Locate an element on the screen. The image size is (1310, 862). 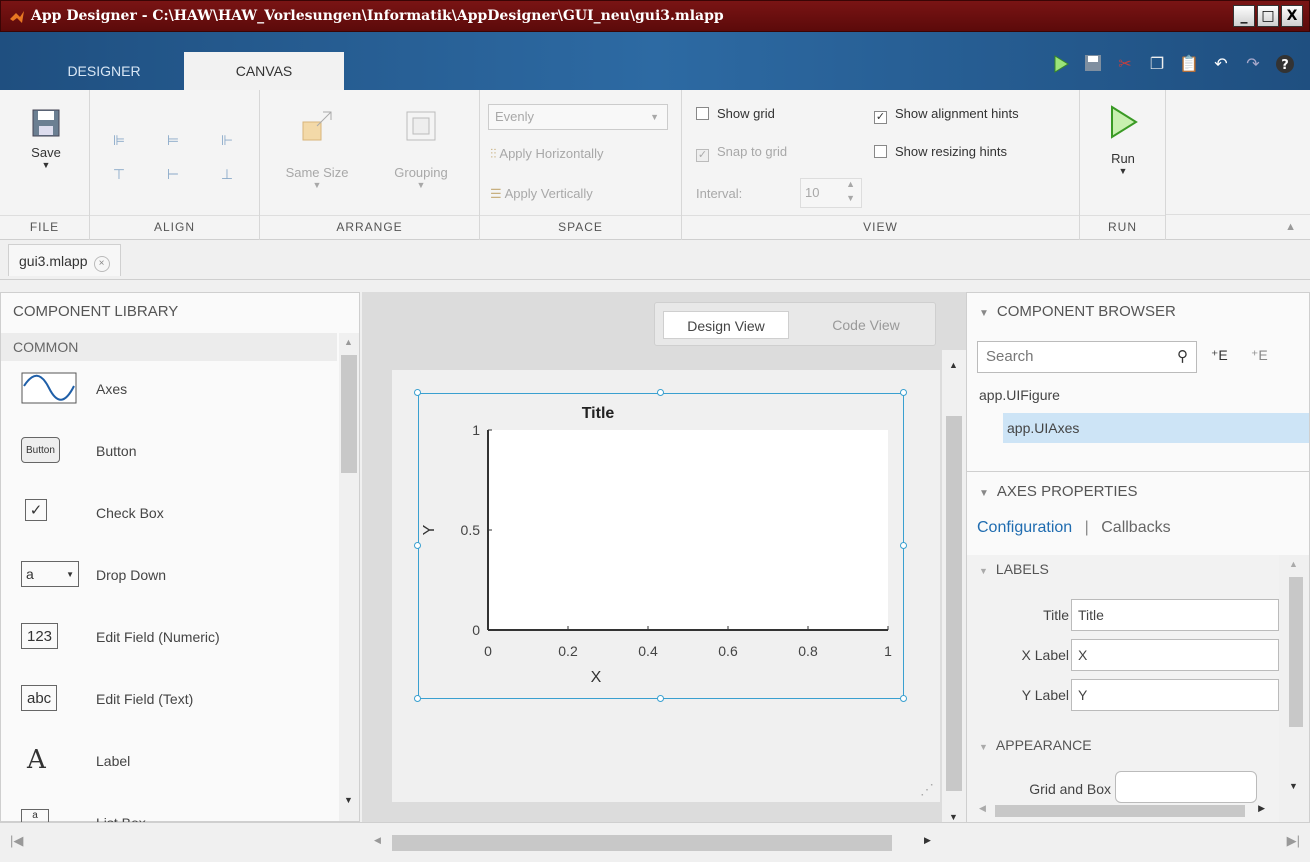
close-button: X is located at coordinates (1292, 16).